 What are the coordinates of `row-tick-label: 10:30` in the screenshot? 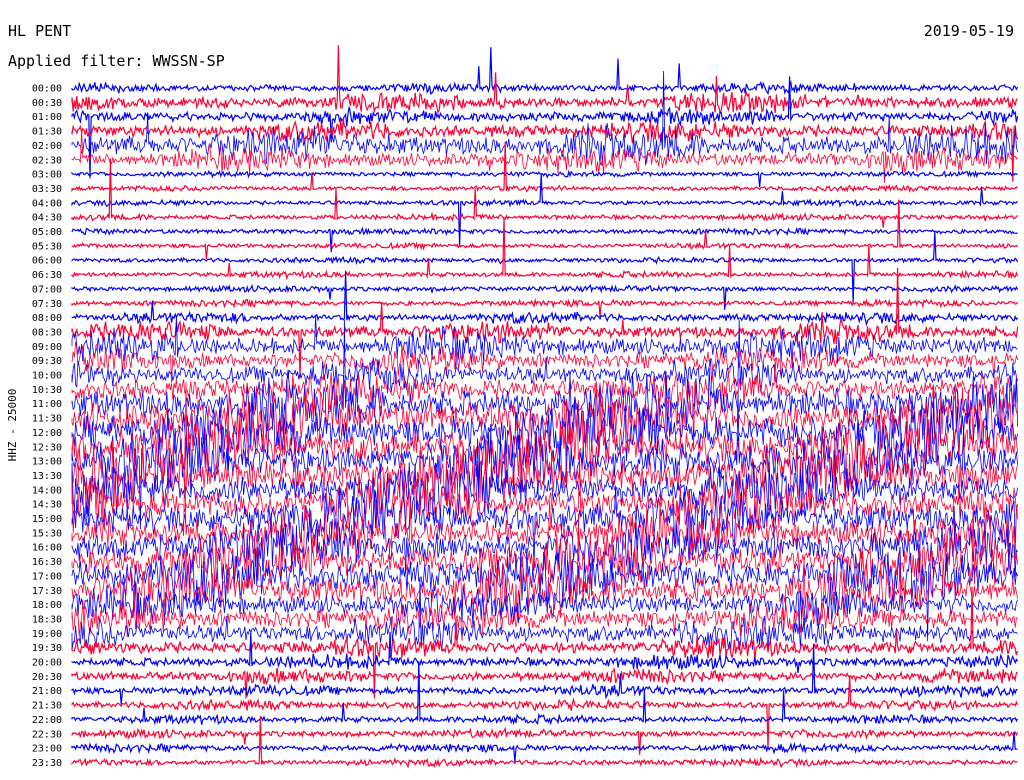 It's located at (47, 390).